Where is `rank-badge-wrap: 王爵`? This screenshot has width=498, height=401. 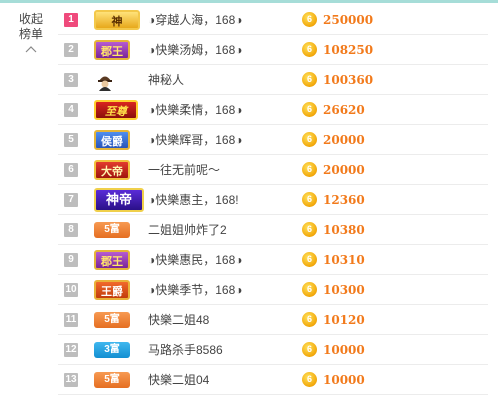
rank-badge-wrap: 王爵 is located at coordinates (119, 290).